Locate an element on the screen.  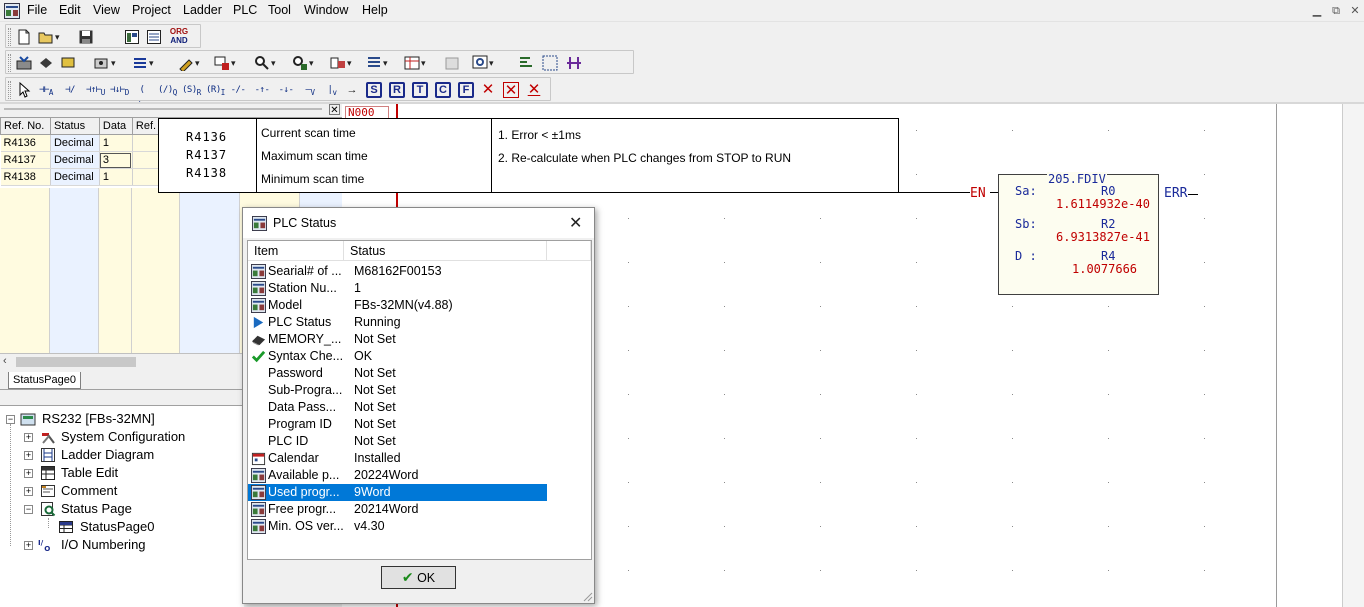
list-item: PLC Status Running is located at coordinates (397, 322).